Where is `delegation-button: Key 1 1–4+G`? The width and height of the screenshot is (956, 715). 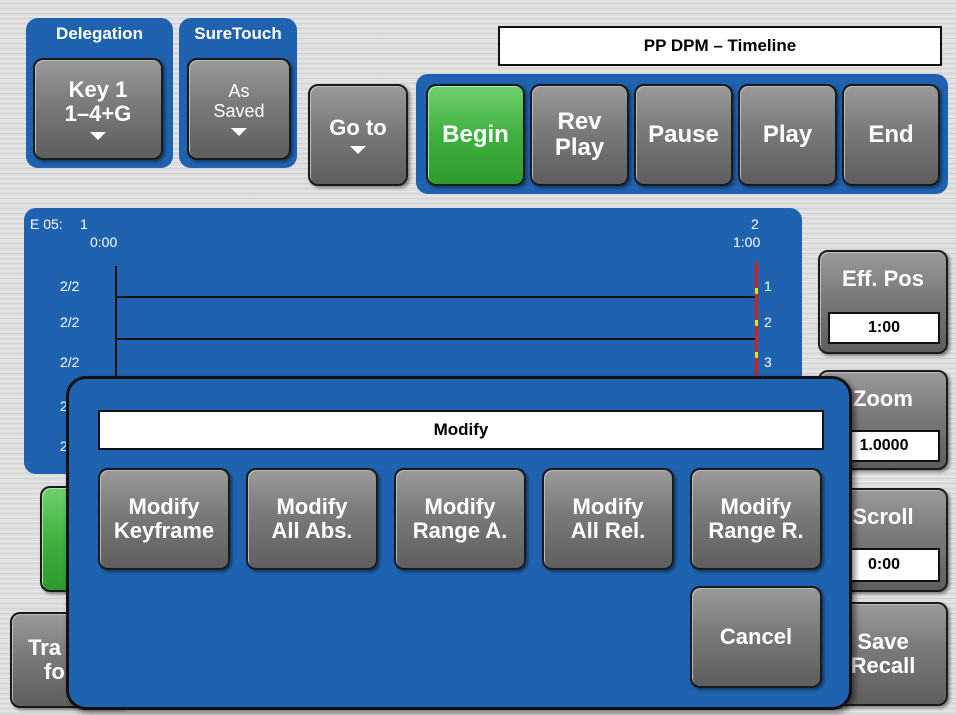
delegation-button: Key 1 1–4+G is located at coordinates (98, 109).